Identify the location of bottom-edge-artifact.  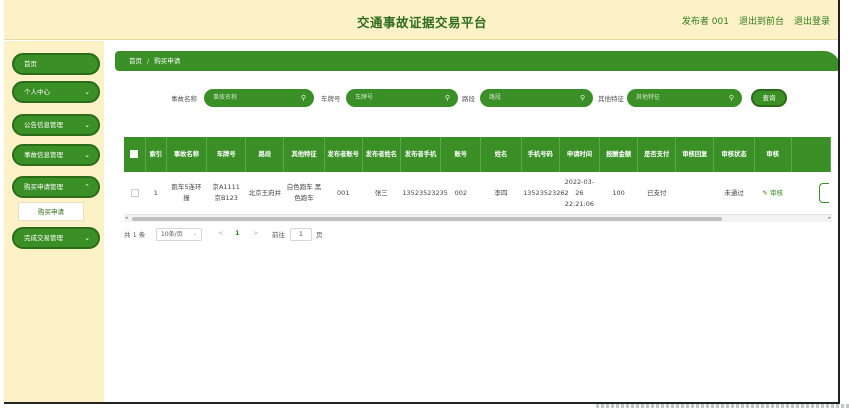
(722, 406).